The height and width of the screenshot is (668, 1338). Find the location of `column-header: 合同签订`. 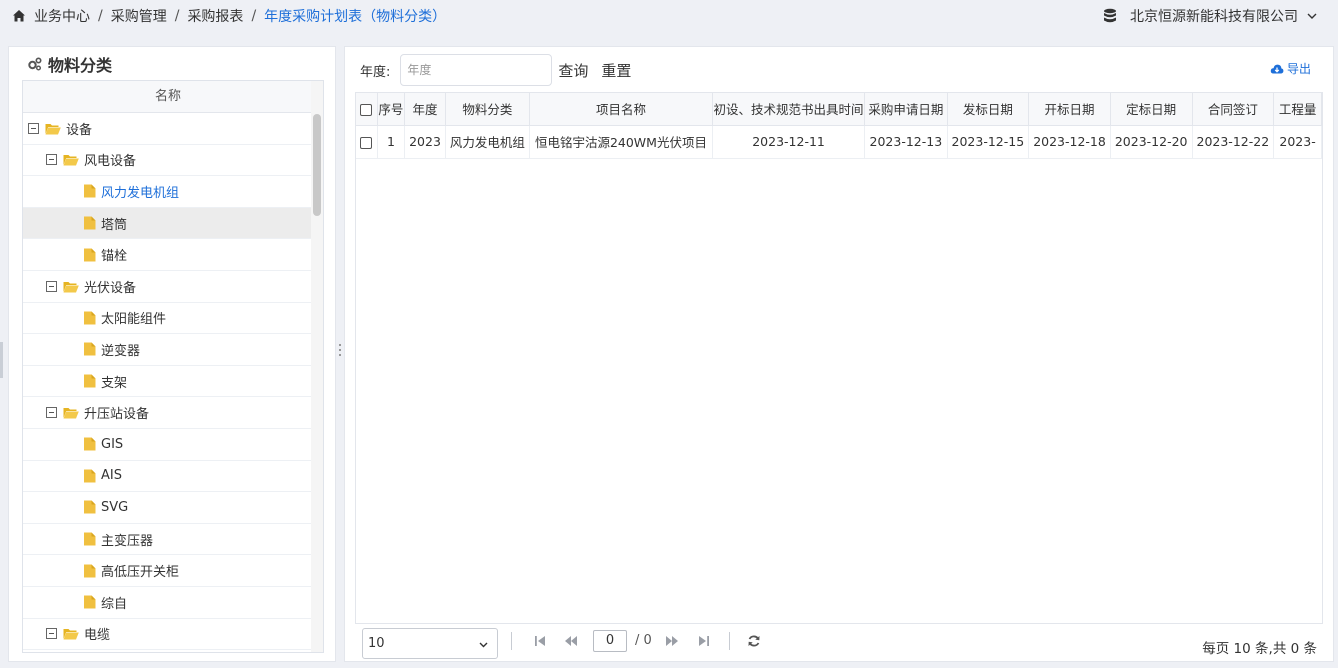

column-header: 合同签订 is located at coordinates (1233, 109).